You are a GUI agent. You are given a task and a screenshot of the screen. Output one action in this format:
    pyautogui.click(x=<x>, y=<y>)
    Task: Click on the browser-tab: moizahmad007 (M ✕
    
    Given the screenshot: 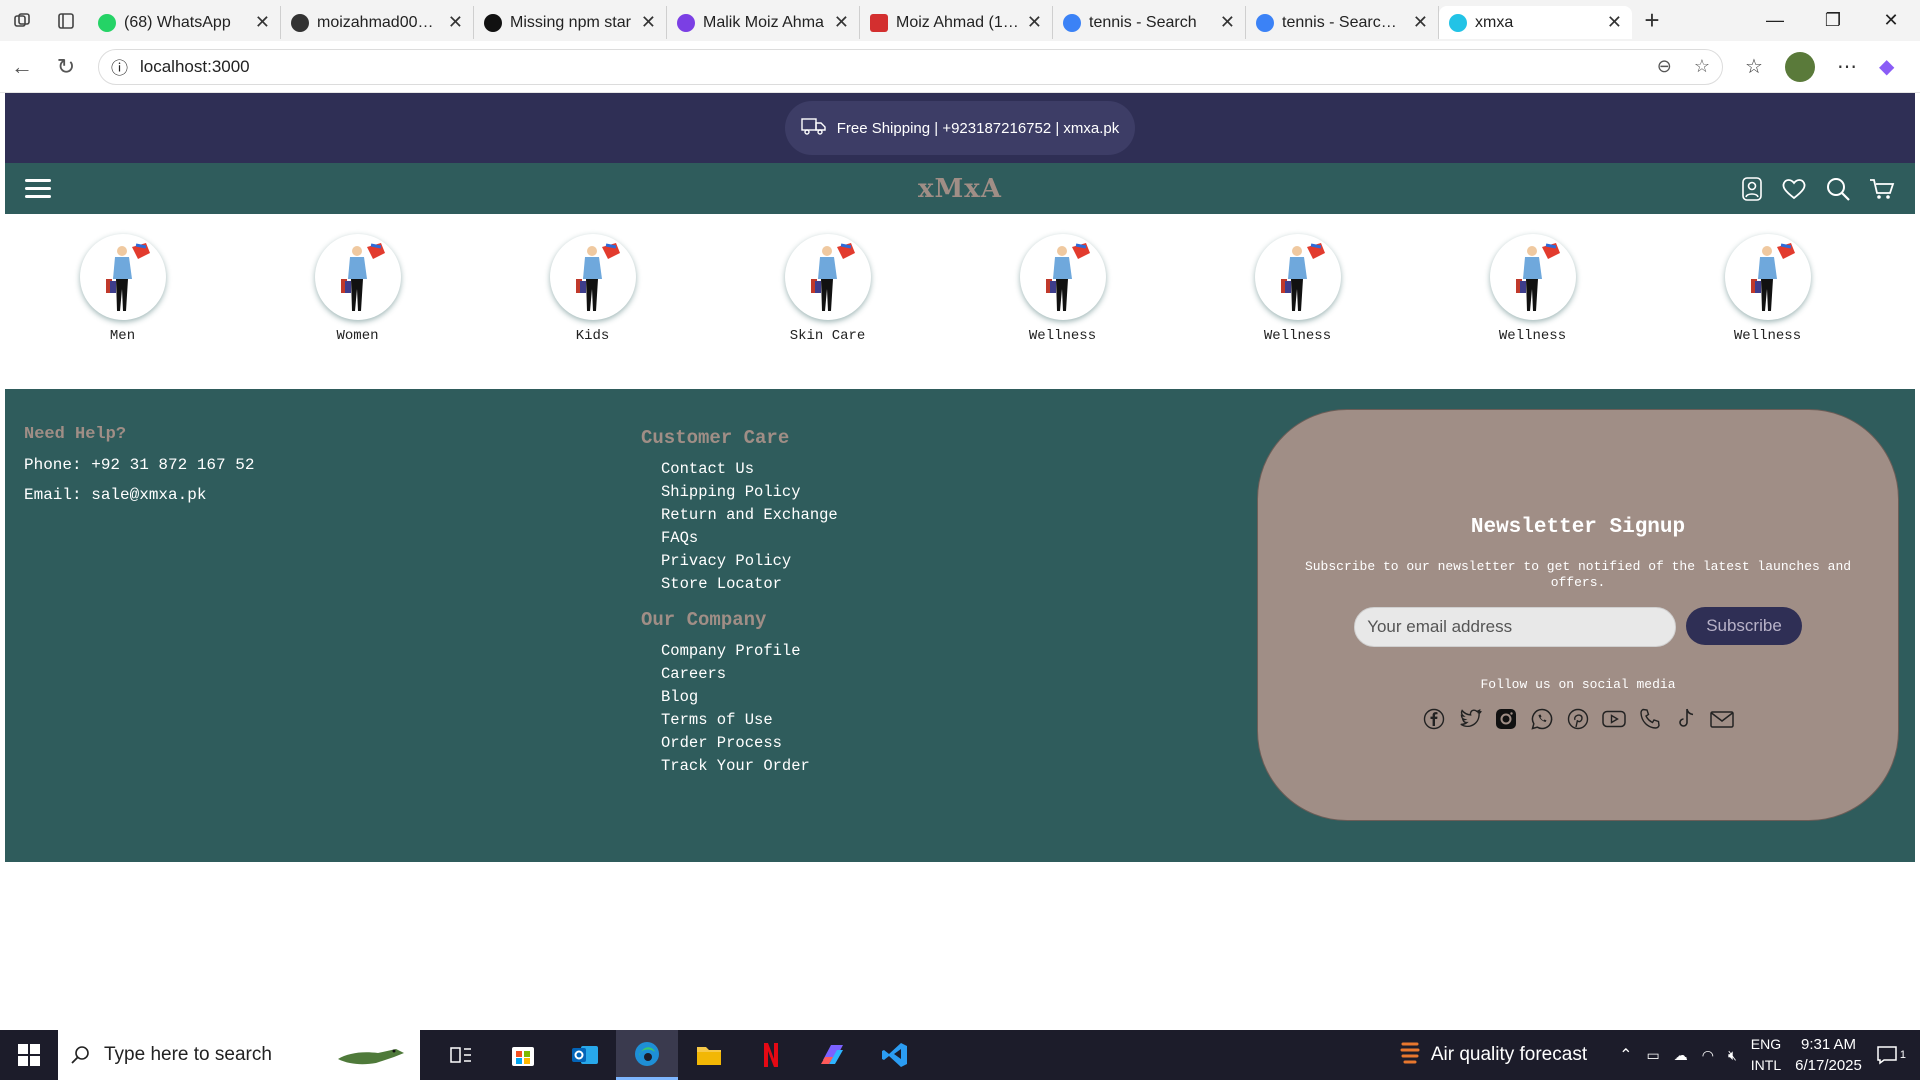 What is the action you would take?
    pyautogui.click(x=377, y=22)
    